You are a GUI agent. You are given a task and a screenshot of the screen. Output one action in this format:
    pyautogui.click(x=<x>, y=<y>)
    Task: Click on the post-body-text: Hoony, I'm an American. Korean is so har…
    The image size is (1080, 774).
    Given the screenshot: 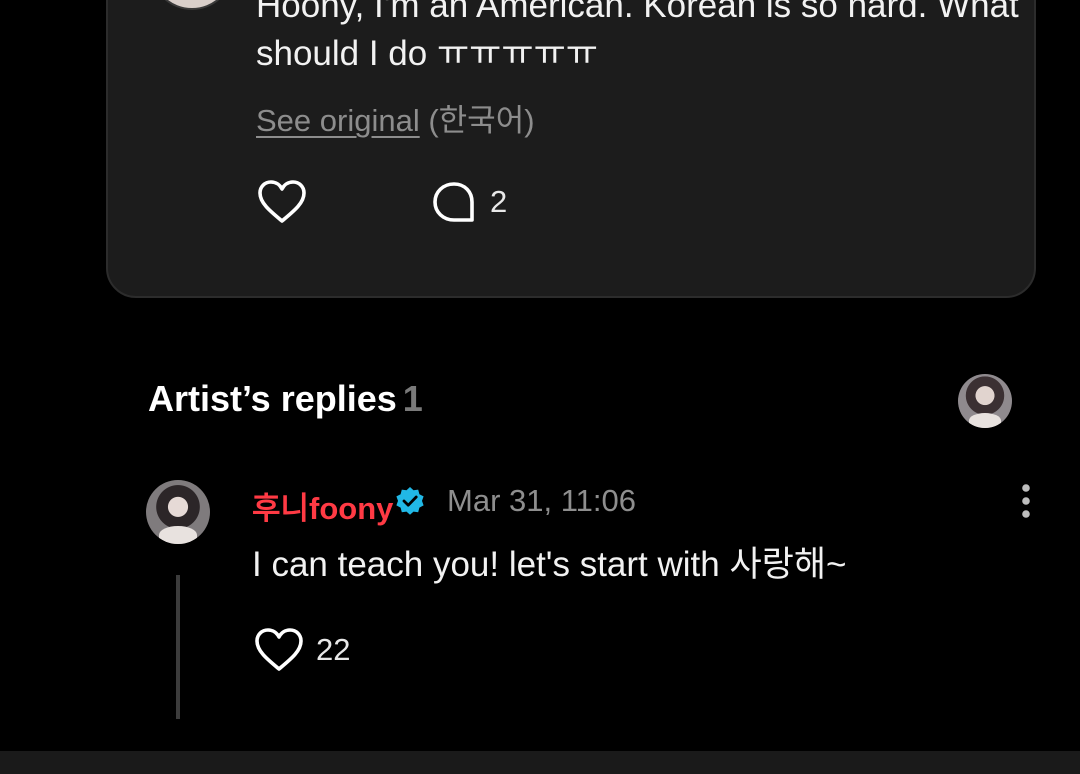 What is the action you would take?
    pyautogui.click(x=637, y=36)
    